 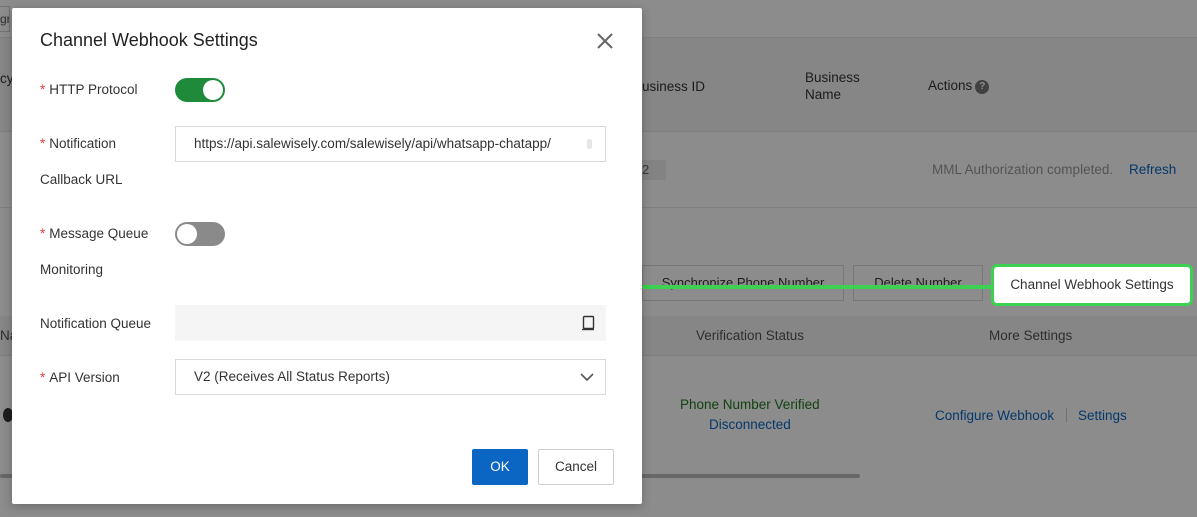 I want to click on copy-icon, so click(x=588, y=323).